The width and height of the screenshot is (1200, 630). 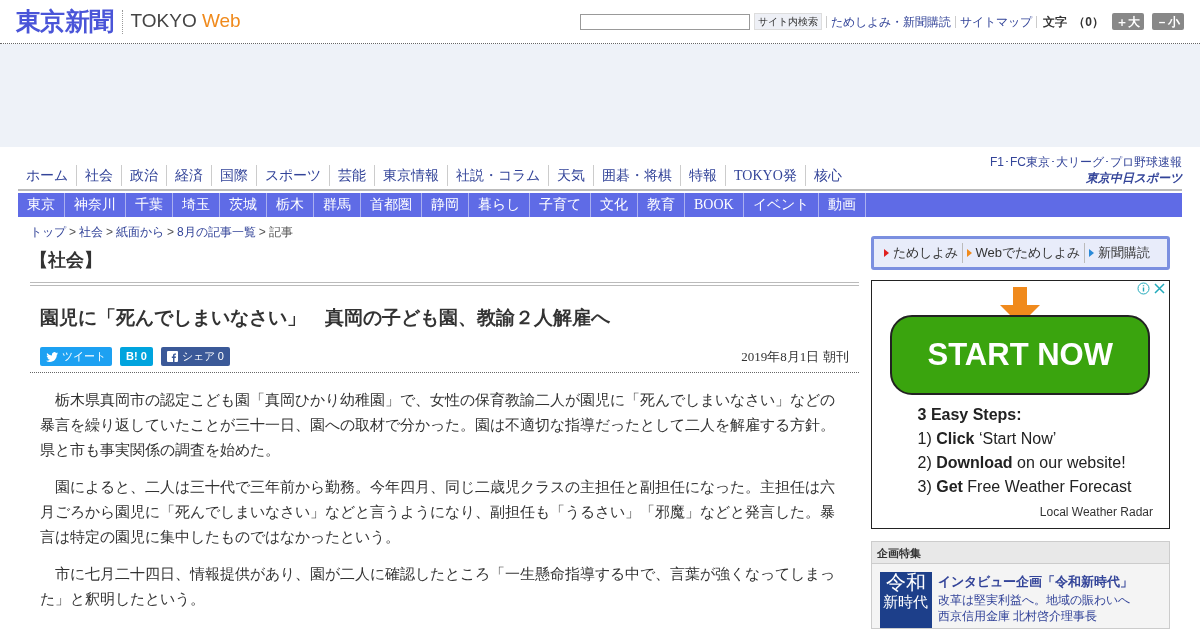 I want to click on region-tab: 栃木, so click(x=290, y=205).